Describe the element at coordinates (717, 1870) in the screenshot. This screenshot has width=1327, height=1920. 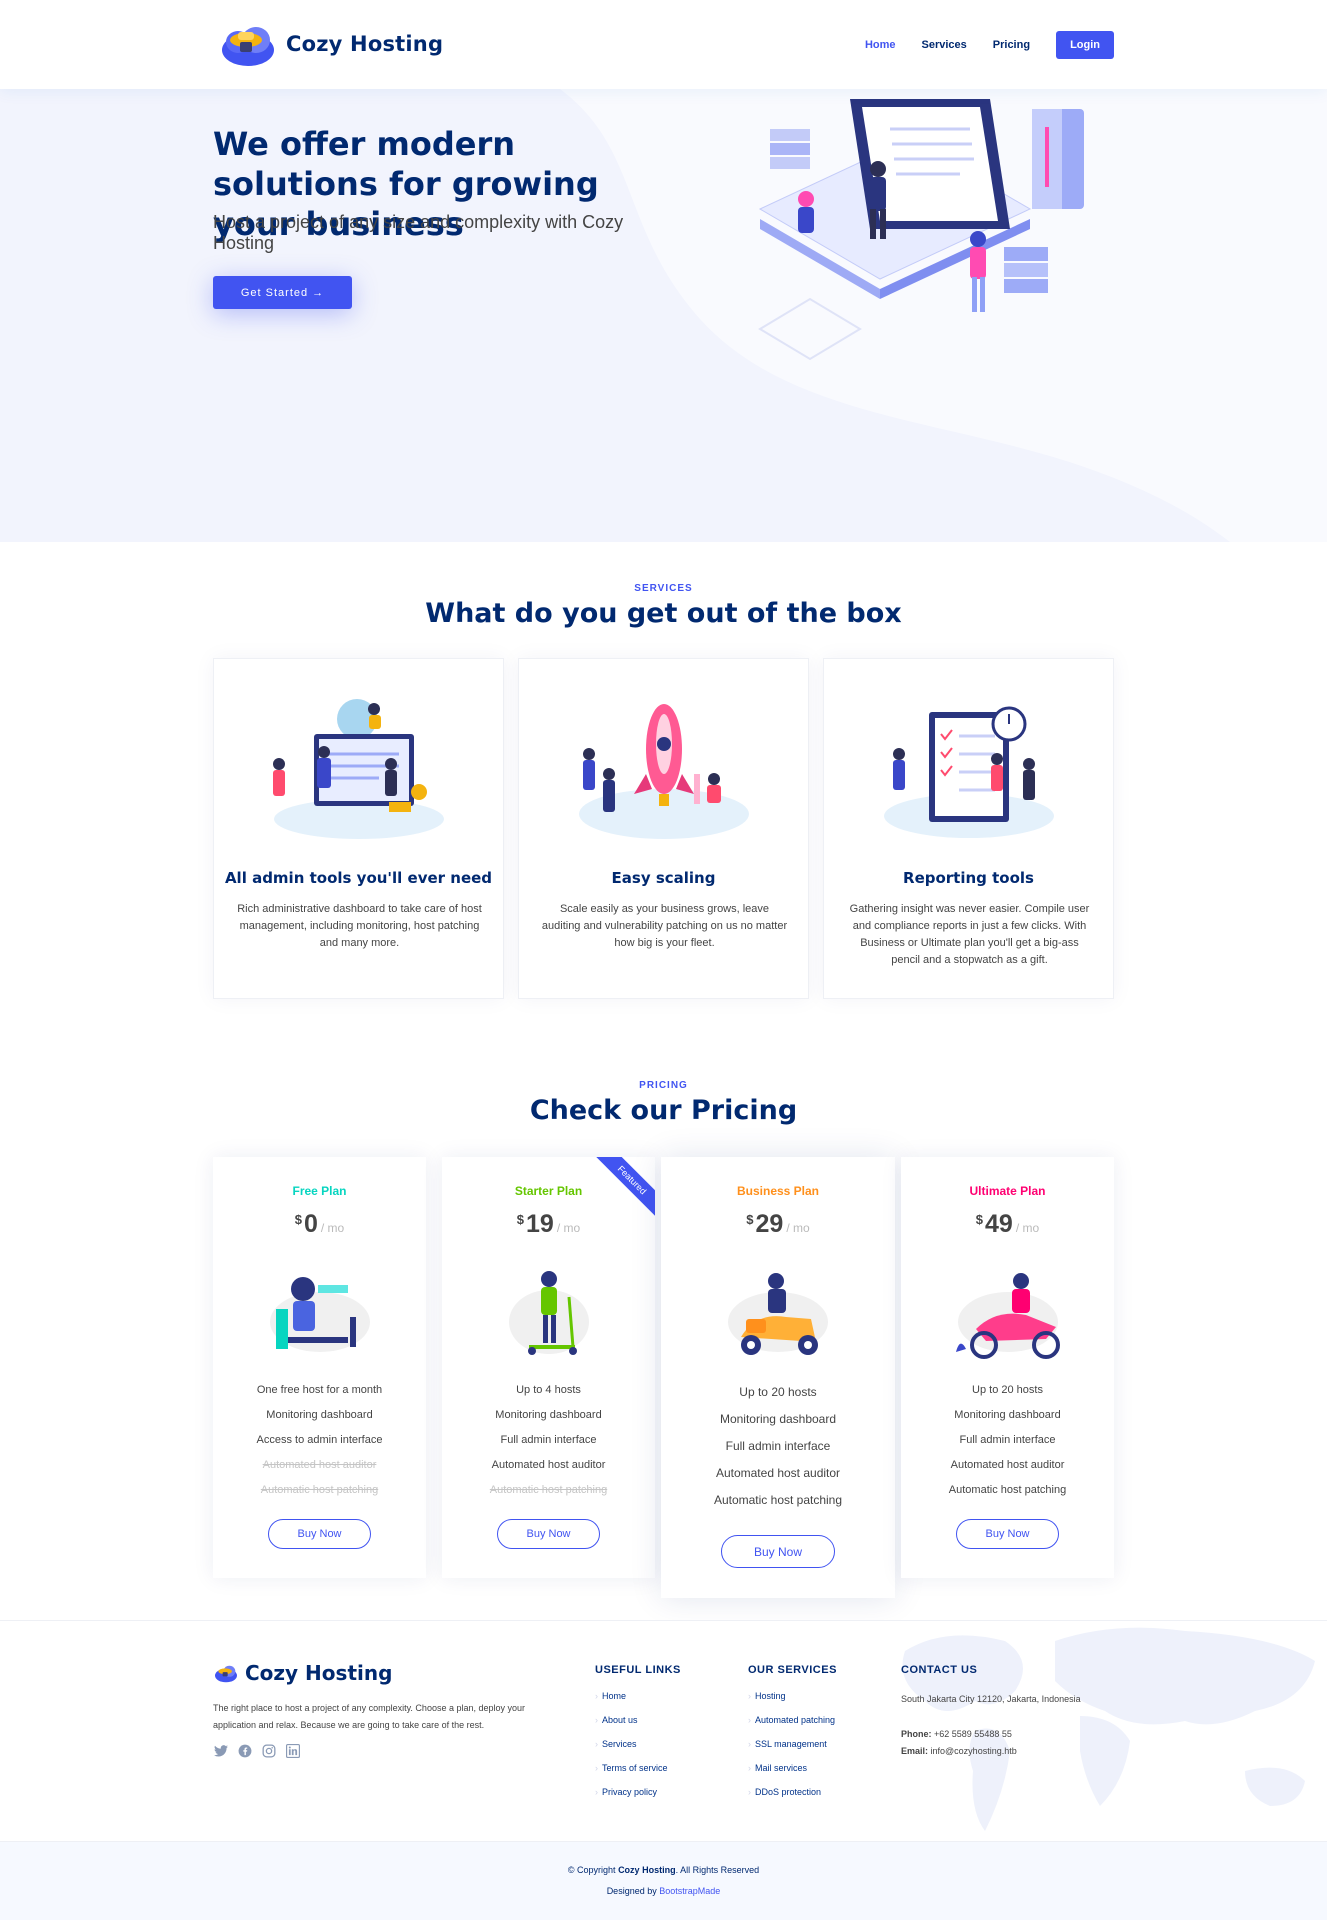
I see `copyright-suffix: . All Rights Reserved` at that location.